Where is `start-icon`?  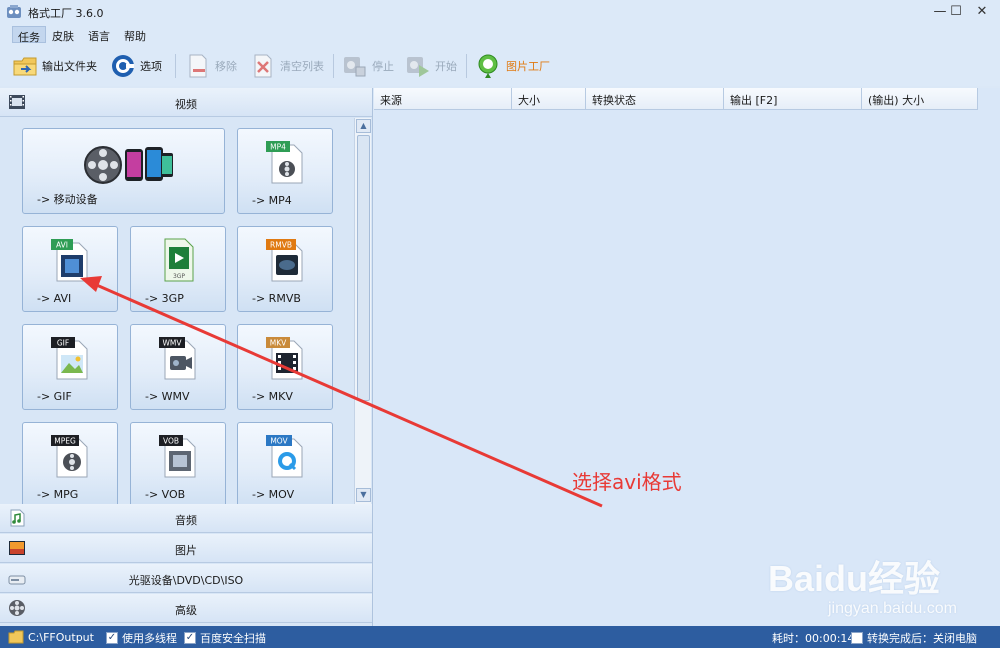 start-icon is located at coordinates (418, 67).